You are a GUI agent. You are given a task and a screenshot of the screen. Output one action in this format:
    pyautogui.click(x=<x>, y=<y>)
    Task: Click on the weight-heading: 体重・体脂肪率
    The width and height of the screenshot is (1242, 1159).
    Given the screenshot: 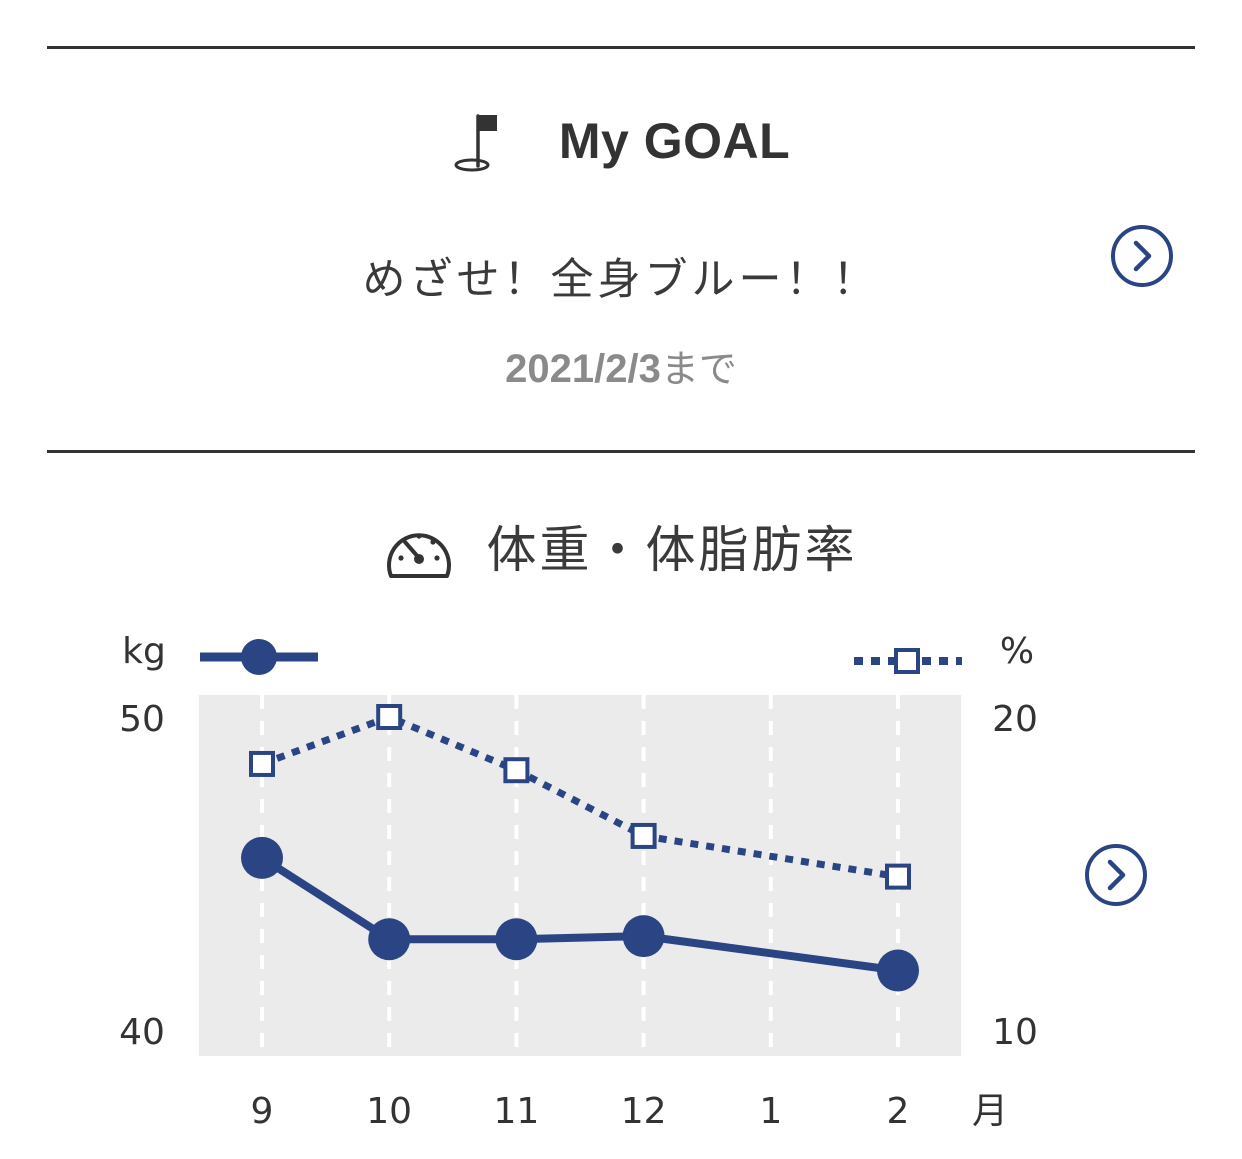 What is the action you would take?
    pyautogui.click(x=621, y=546)
    